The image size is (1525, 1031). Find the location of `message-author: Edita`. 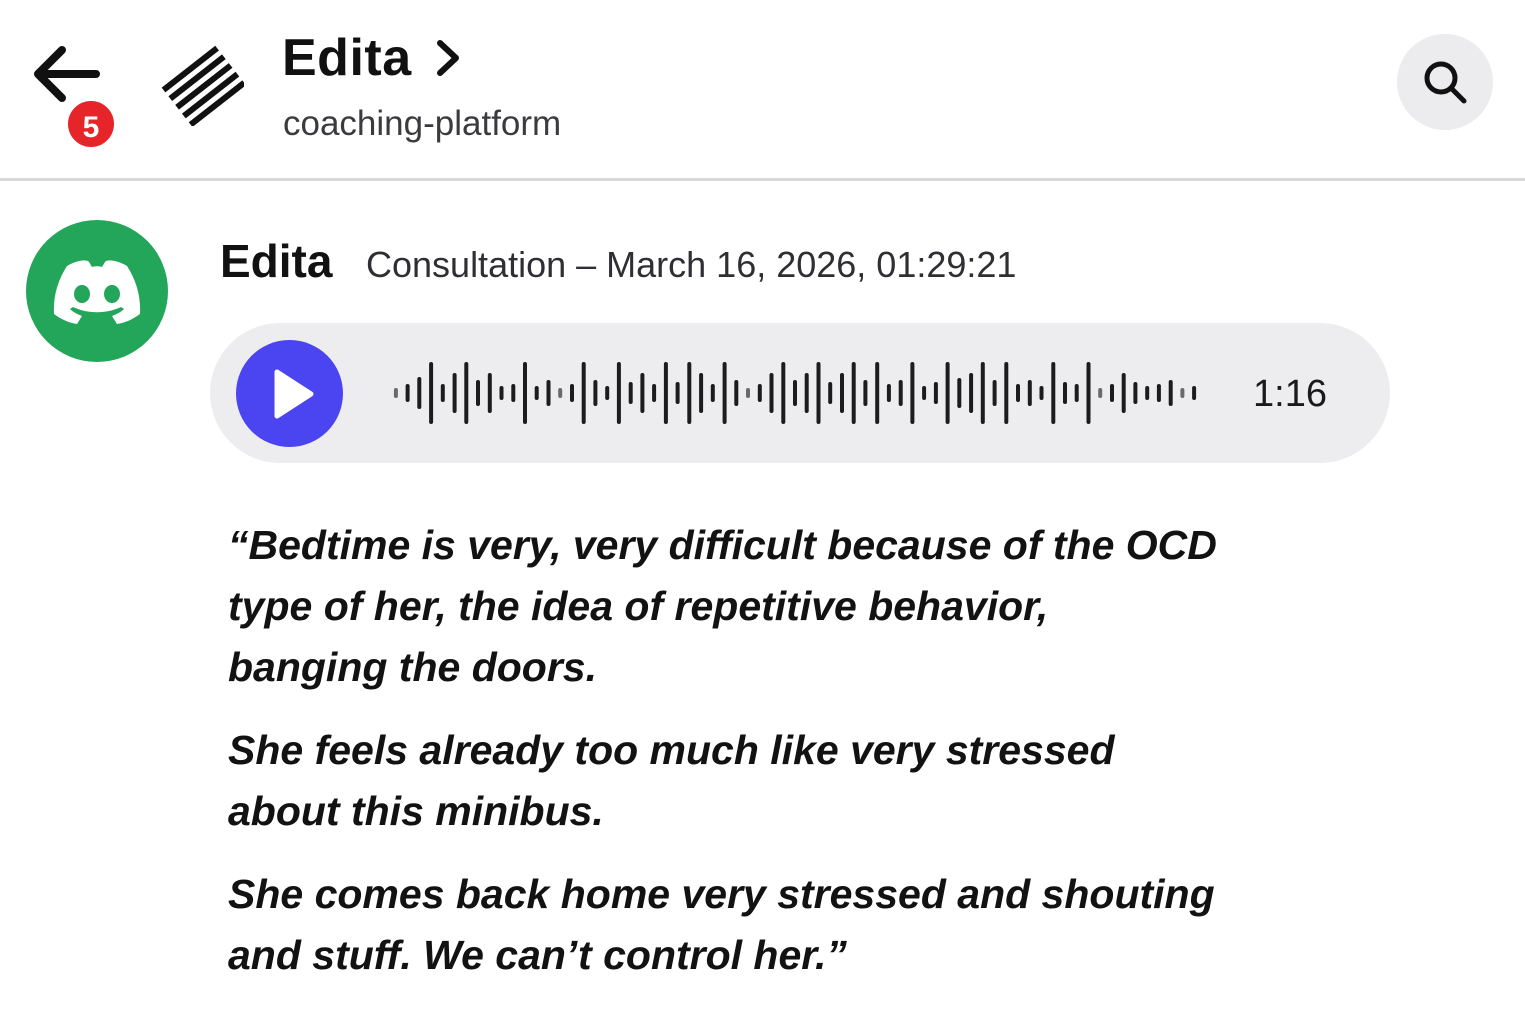

message-author: Edita is located at coordinates (276, 261).